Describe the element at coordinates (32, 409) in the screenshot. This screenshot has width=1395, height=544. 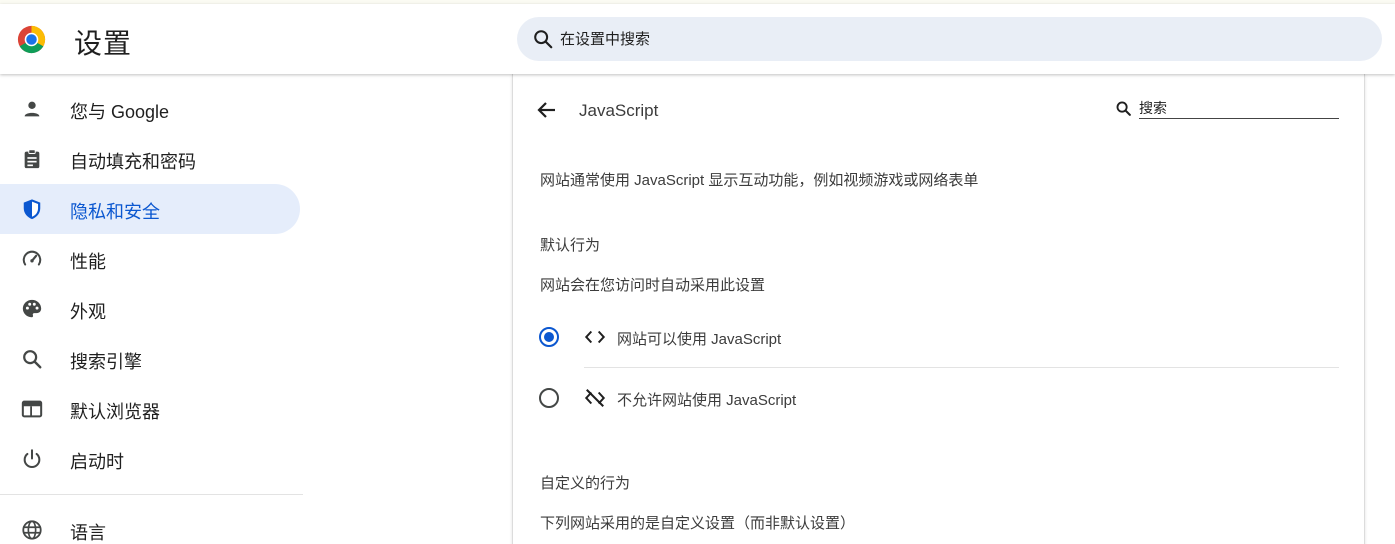
I see `browser-window-icon` at that location.